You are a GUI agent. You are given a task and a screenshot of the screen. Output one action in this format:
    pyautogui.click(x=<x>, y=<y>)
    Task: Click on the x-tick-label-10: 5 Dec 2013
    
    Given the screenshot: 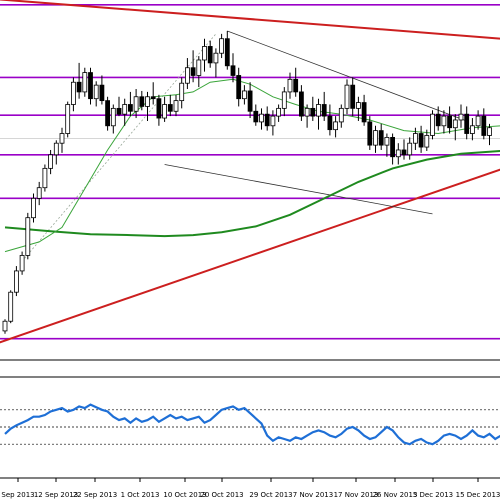 What is the action you would take?
    pyautogui.click(x=433, y=495)
    